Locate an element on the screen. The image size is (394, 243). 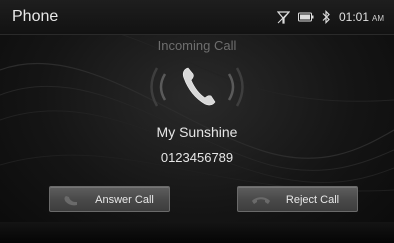
reject-call-label: Reject Call is located at coordinates (312, 200).